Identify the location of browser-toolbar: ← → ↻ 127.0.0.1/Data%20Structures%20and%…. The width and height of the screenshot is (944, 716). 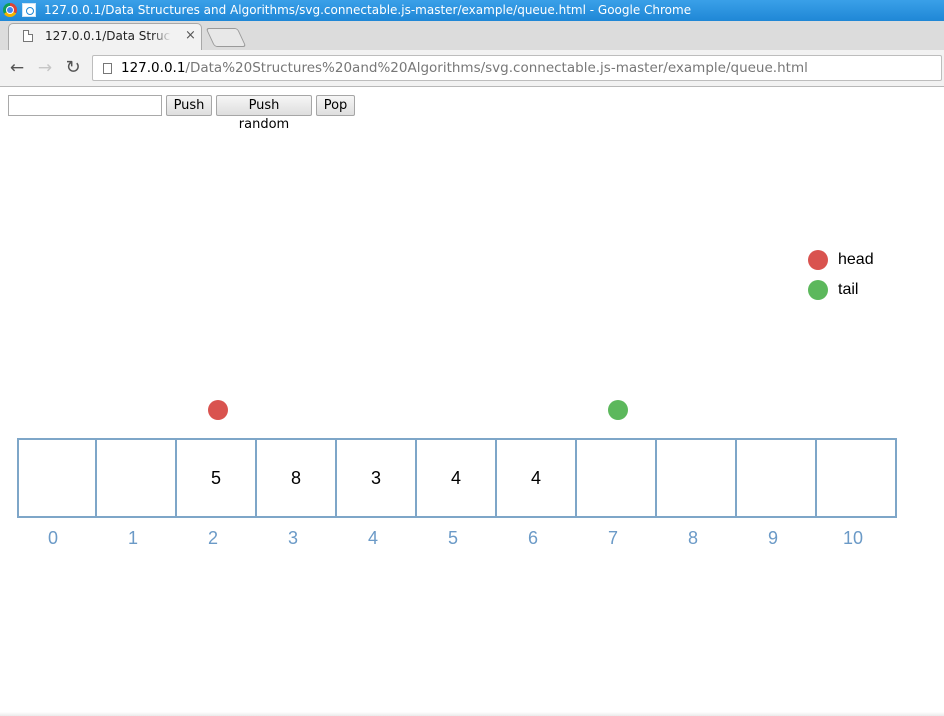
(472, 68).